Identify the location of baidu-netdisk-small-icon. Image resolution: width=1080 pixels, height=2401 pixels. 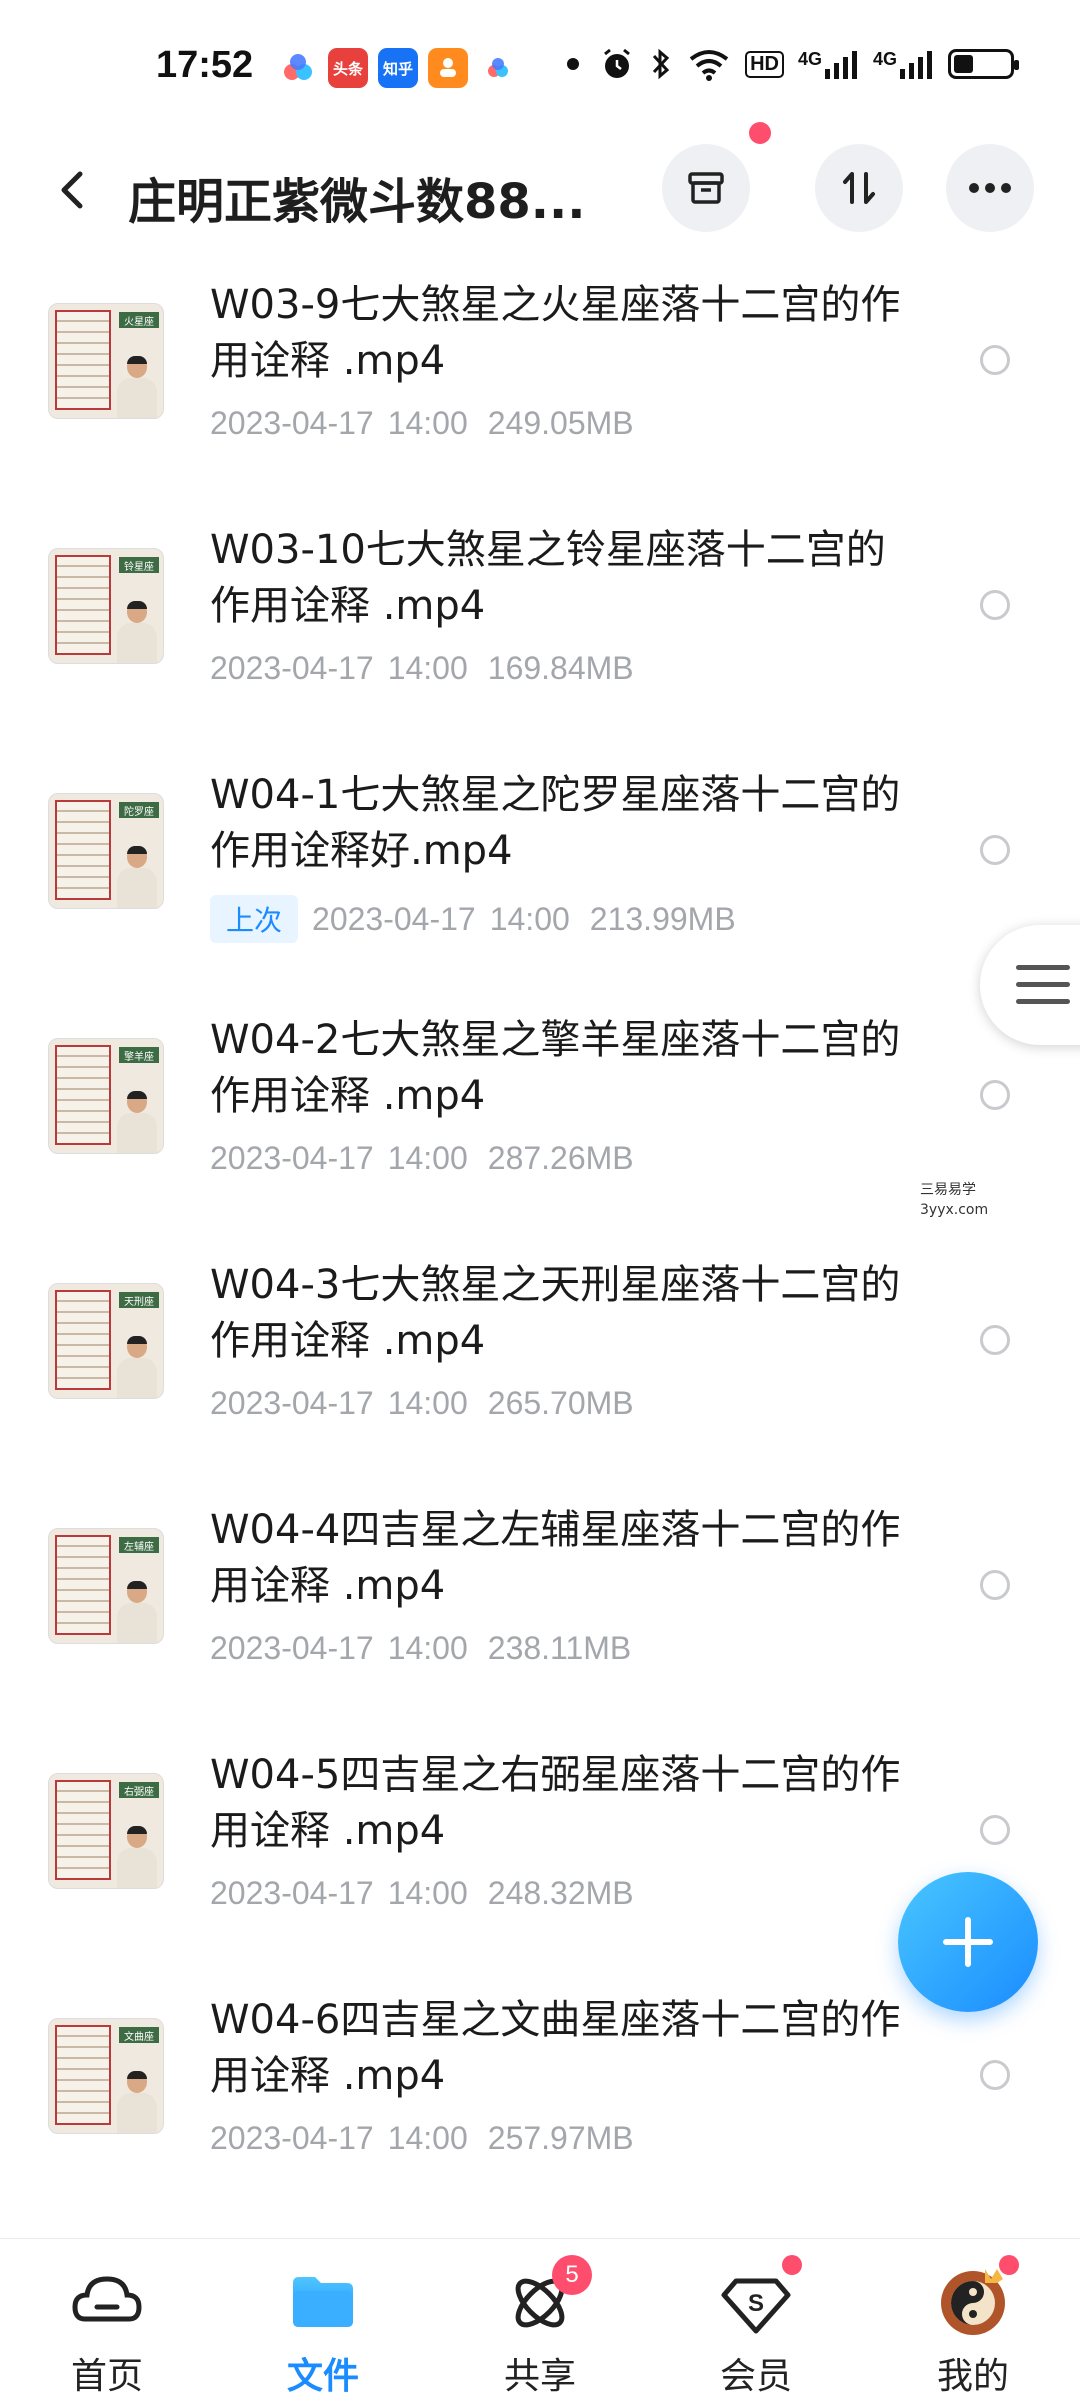
(498, 68).